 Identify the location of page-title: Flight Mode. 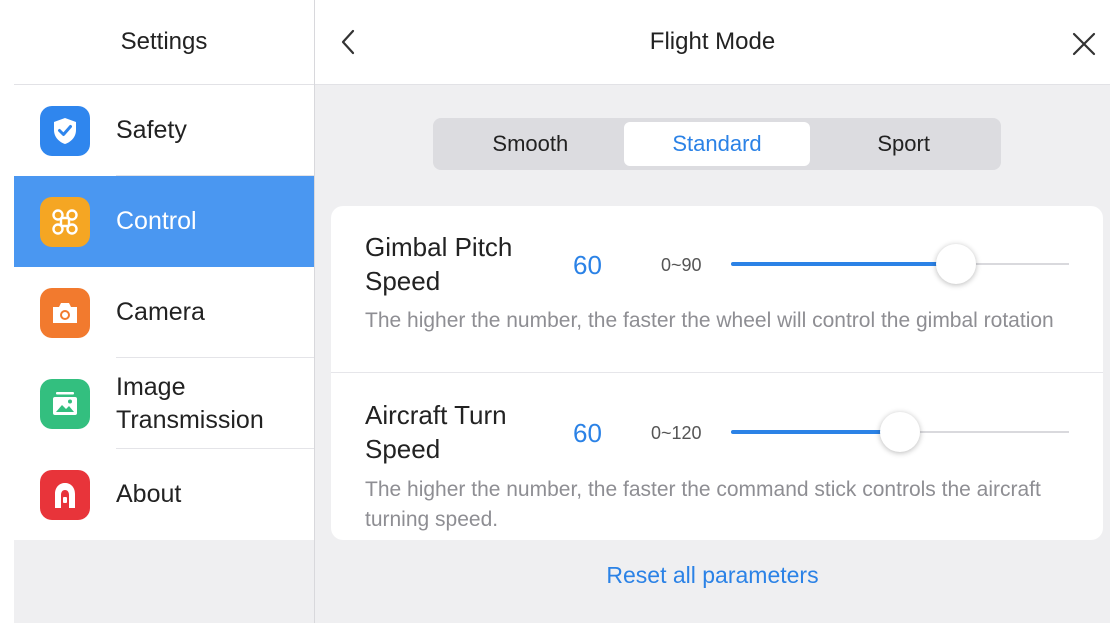
(712, 41).